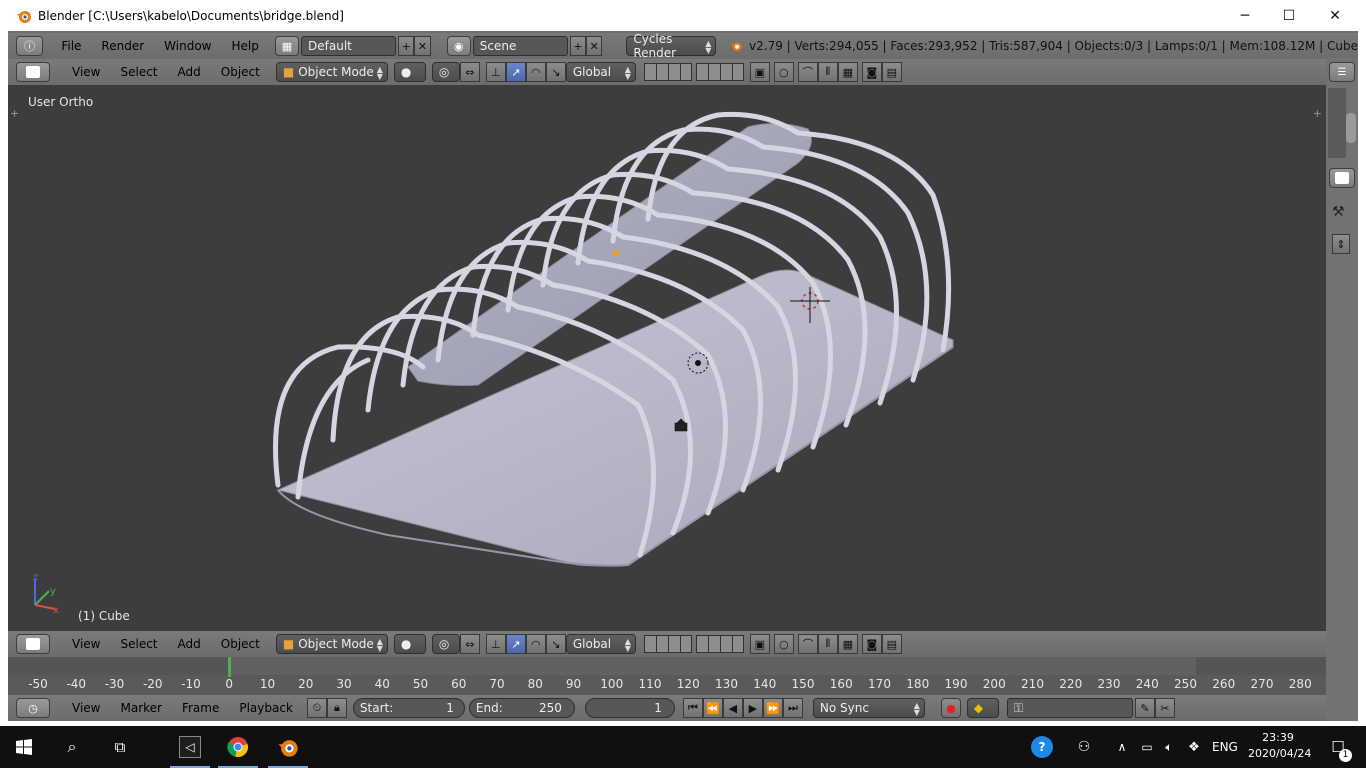 The image size is (1366, 768). I want to click on menu-frame: Frame, so click(200, 708).